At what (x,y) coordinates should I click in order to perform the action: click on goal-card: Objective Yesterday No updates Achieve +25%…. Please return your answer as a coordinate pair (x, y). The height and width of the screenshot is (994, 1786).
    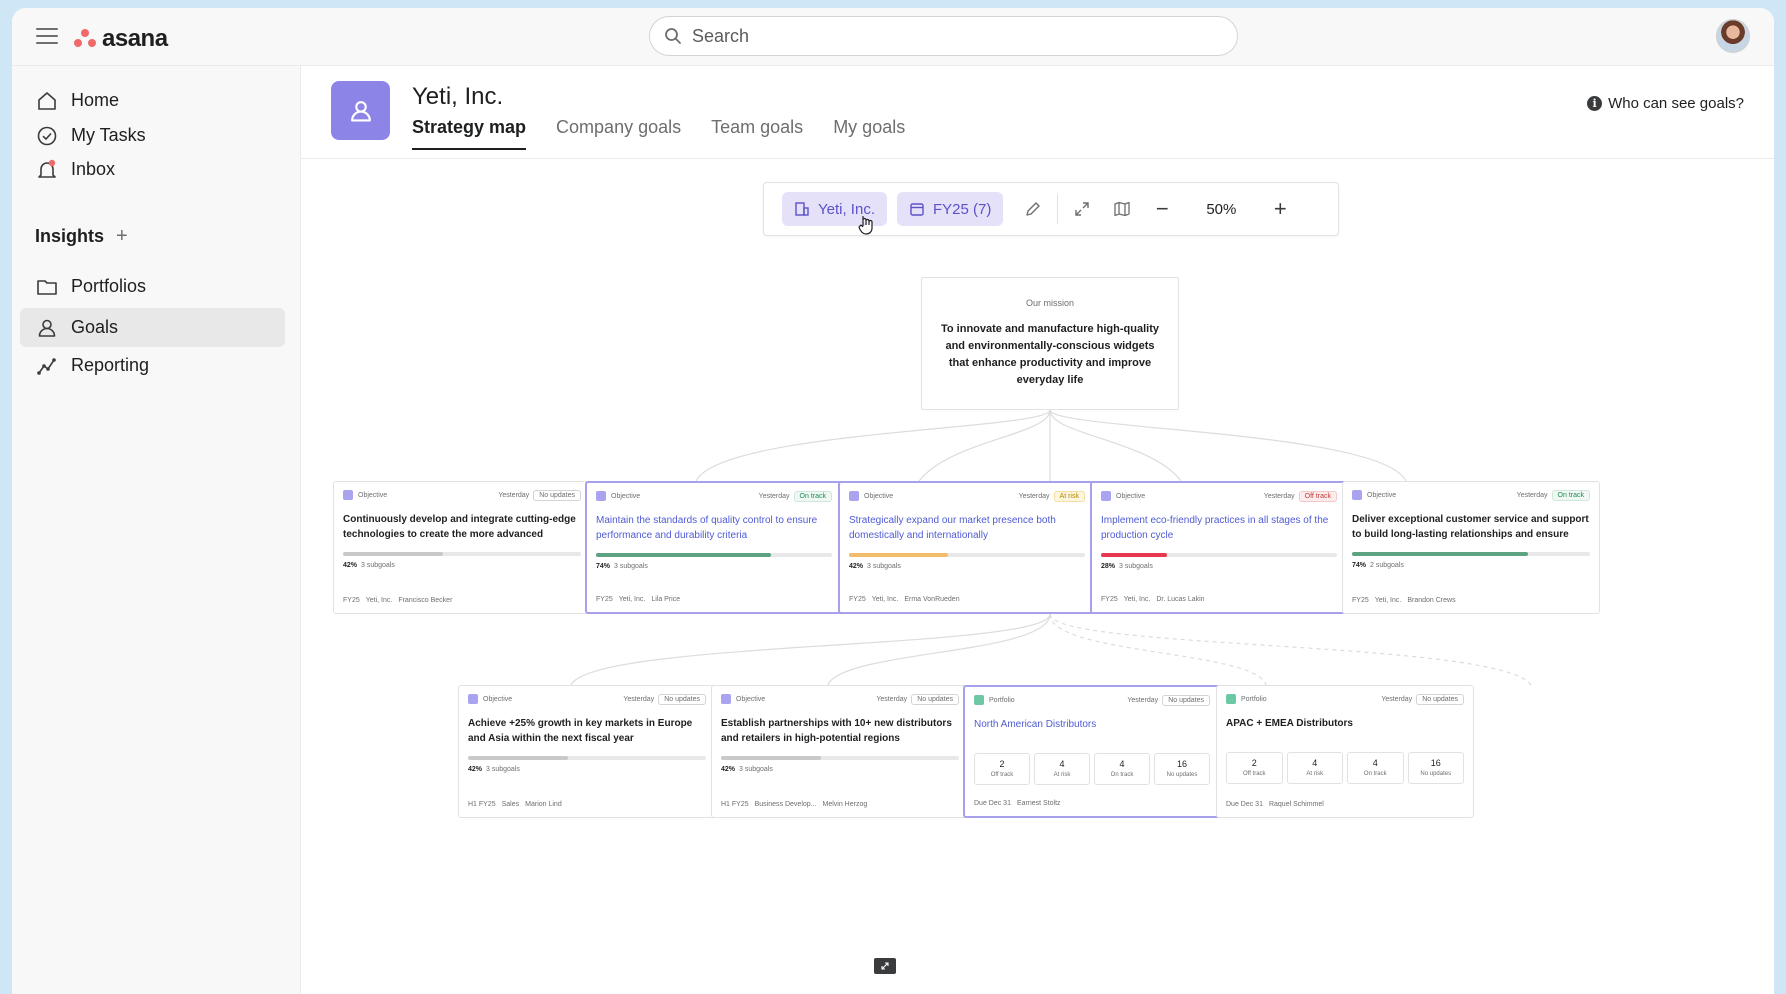
    Looking at the image, I should click on (587, 751).